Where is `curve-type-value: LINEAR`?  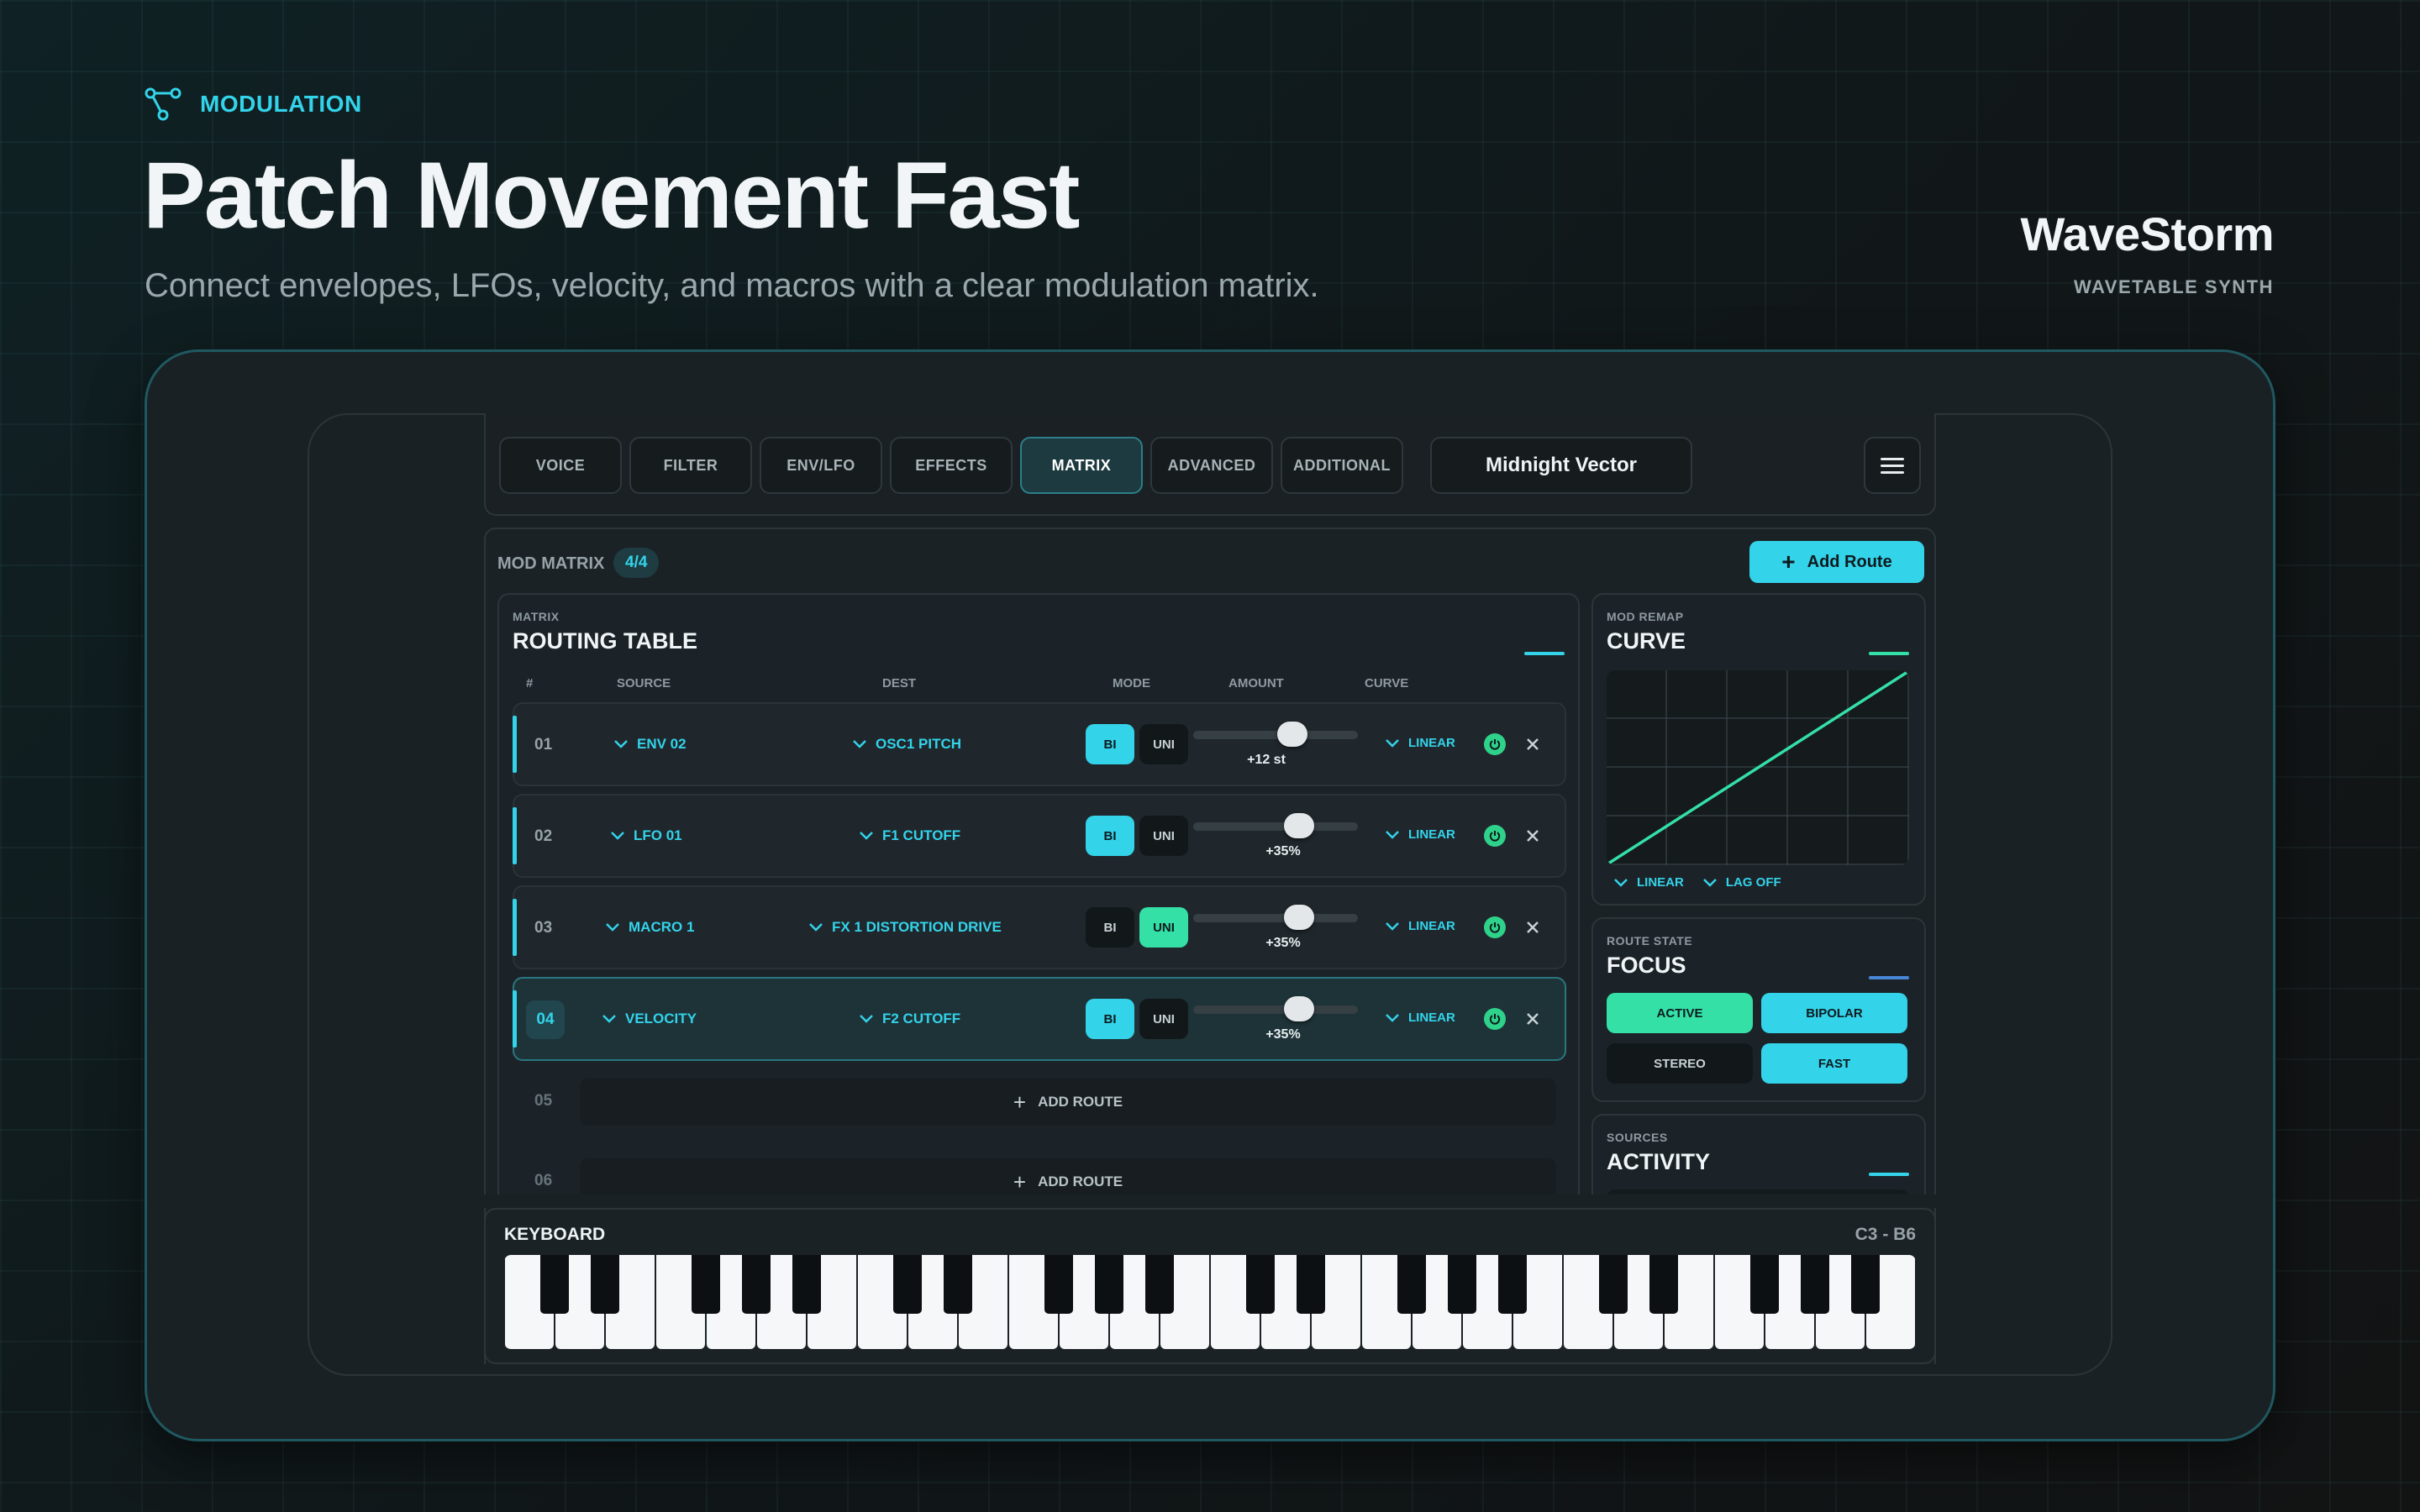 curve-type-value: LINEAR is located at coordinates (1660, 882).